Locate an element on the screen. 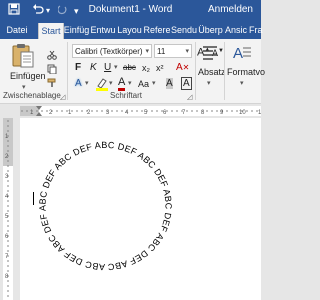  font-color-label: A is located at coordinates (122, 82).